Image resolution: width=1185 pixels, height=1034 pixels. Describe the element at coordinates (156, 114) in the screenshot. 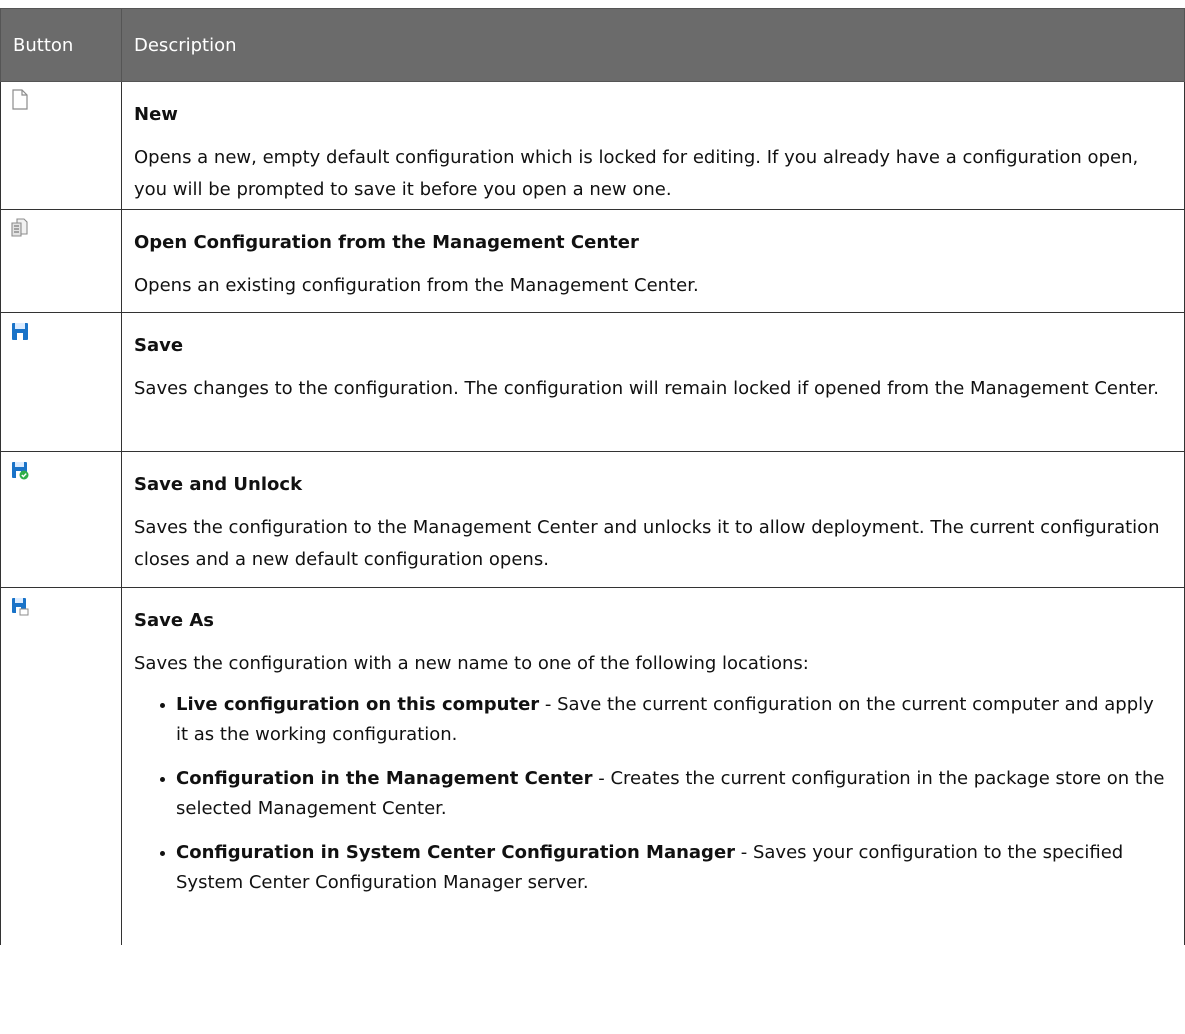

I see `row-title: New` at that location.